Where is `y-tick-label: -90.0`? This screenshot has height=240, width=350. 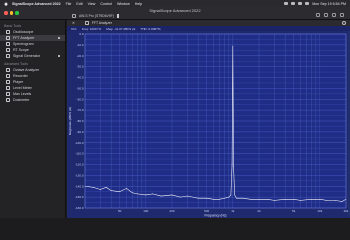 y-tick-label: -90.0 is located at coordinates (80, 132).